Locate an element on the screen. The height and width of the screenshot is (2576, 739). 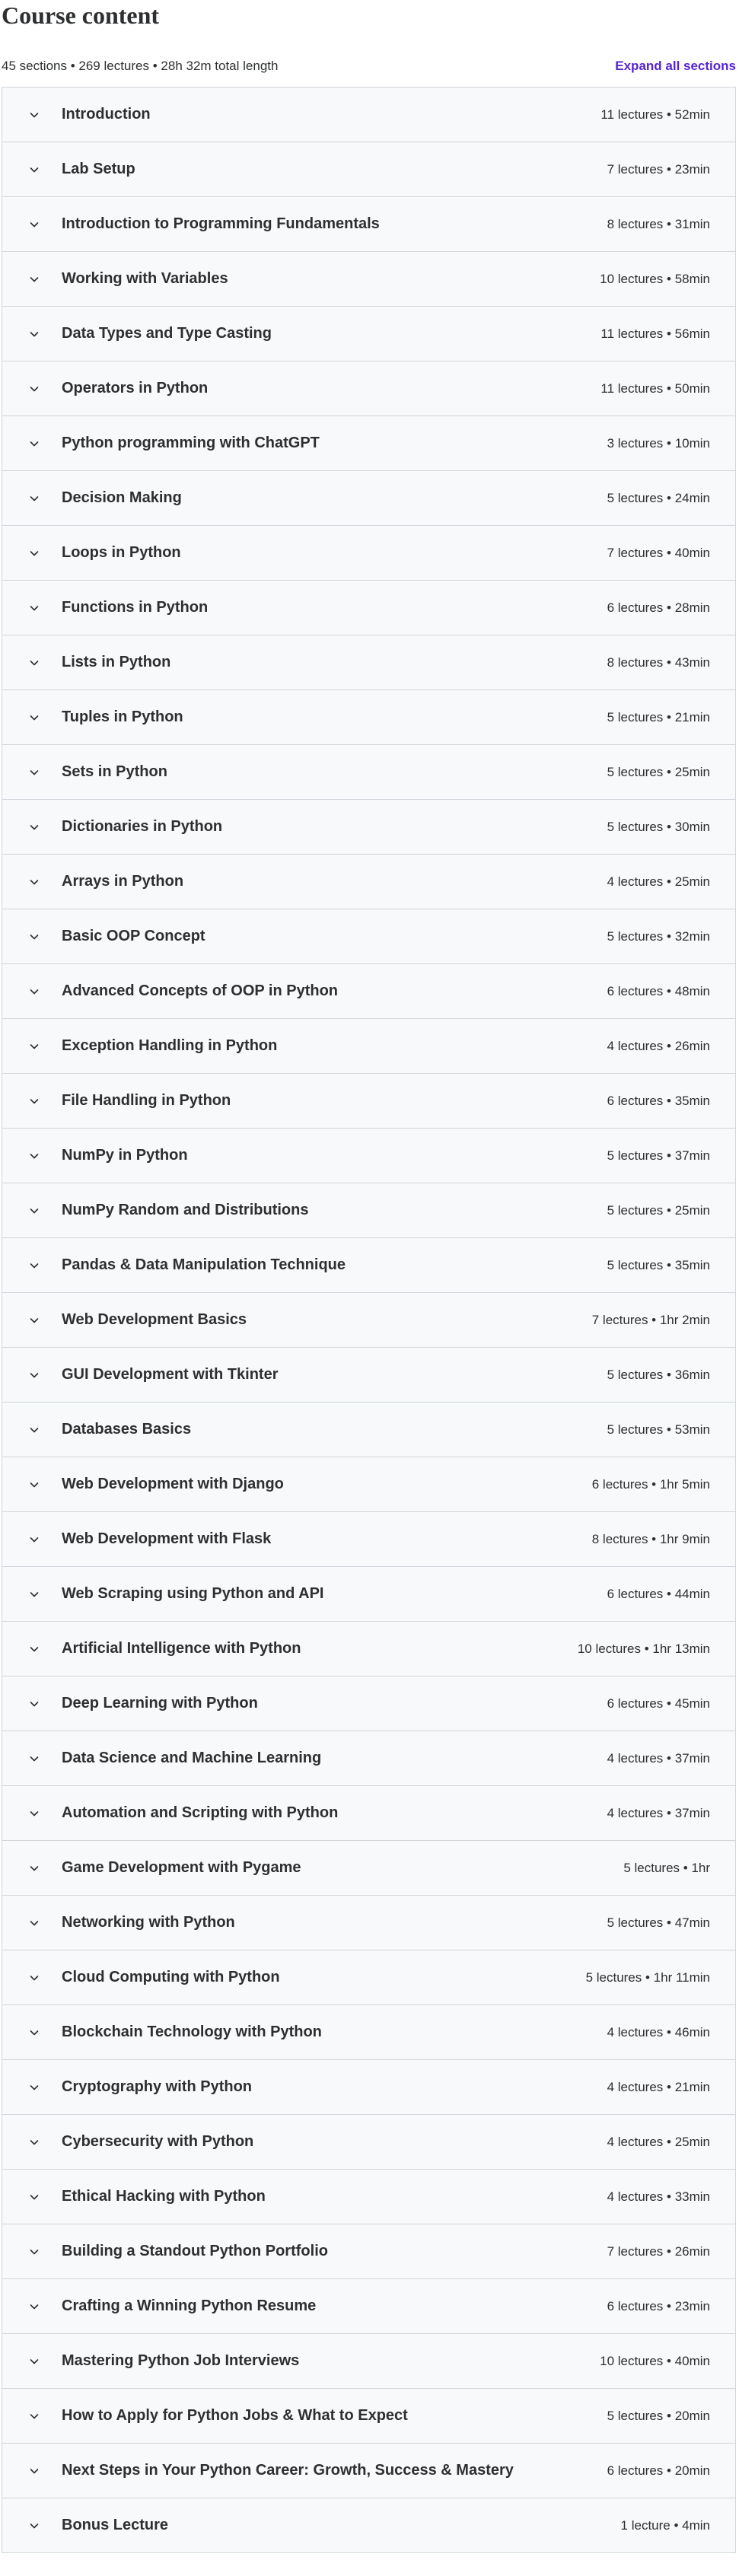
section-header: Lab Setup 7 lectures • 23min is located at coordinates (368, 169).